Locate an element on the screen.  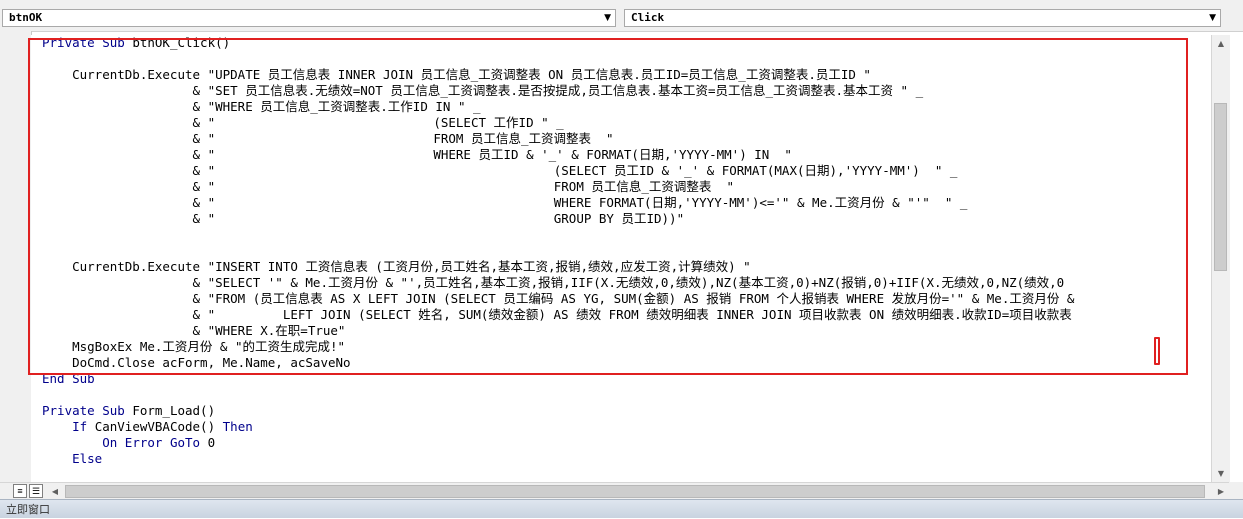
margin-indicator-bar is located at coordinates (16, 256).